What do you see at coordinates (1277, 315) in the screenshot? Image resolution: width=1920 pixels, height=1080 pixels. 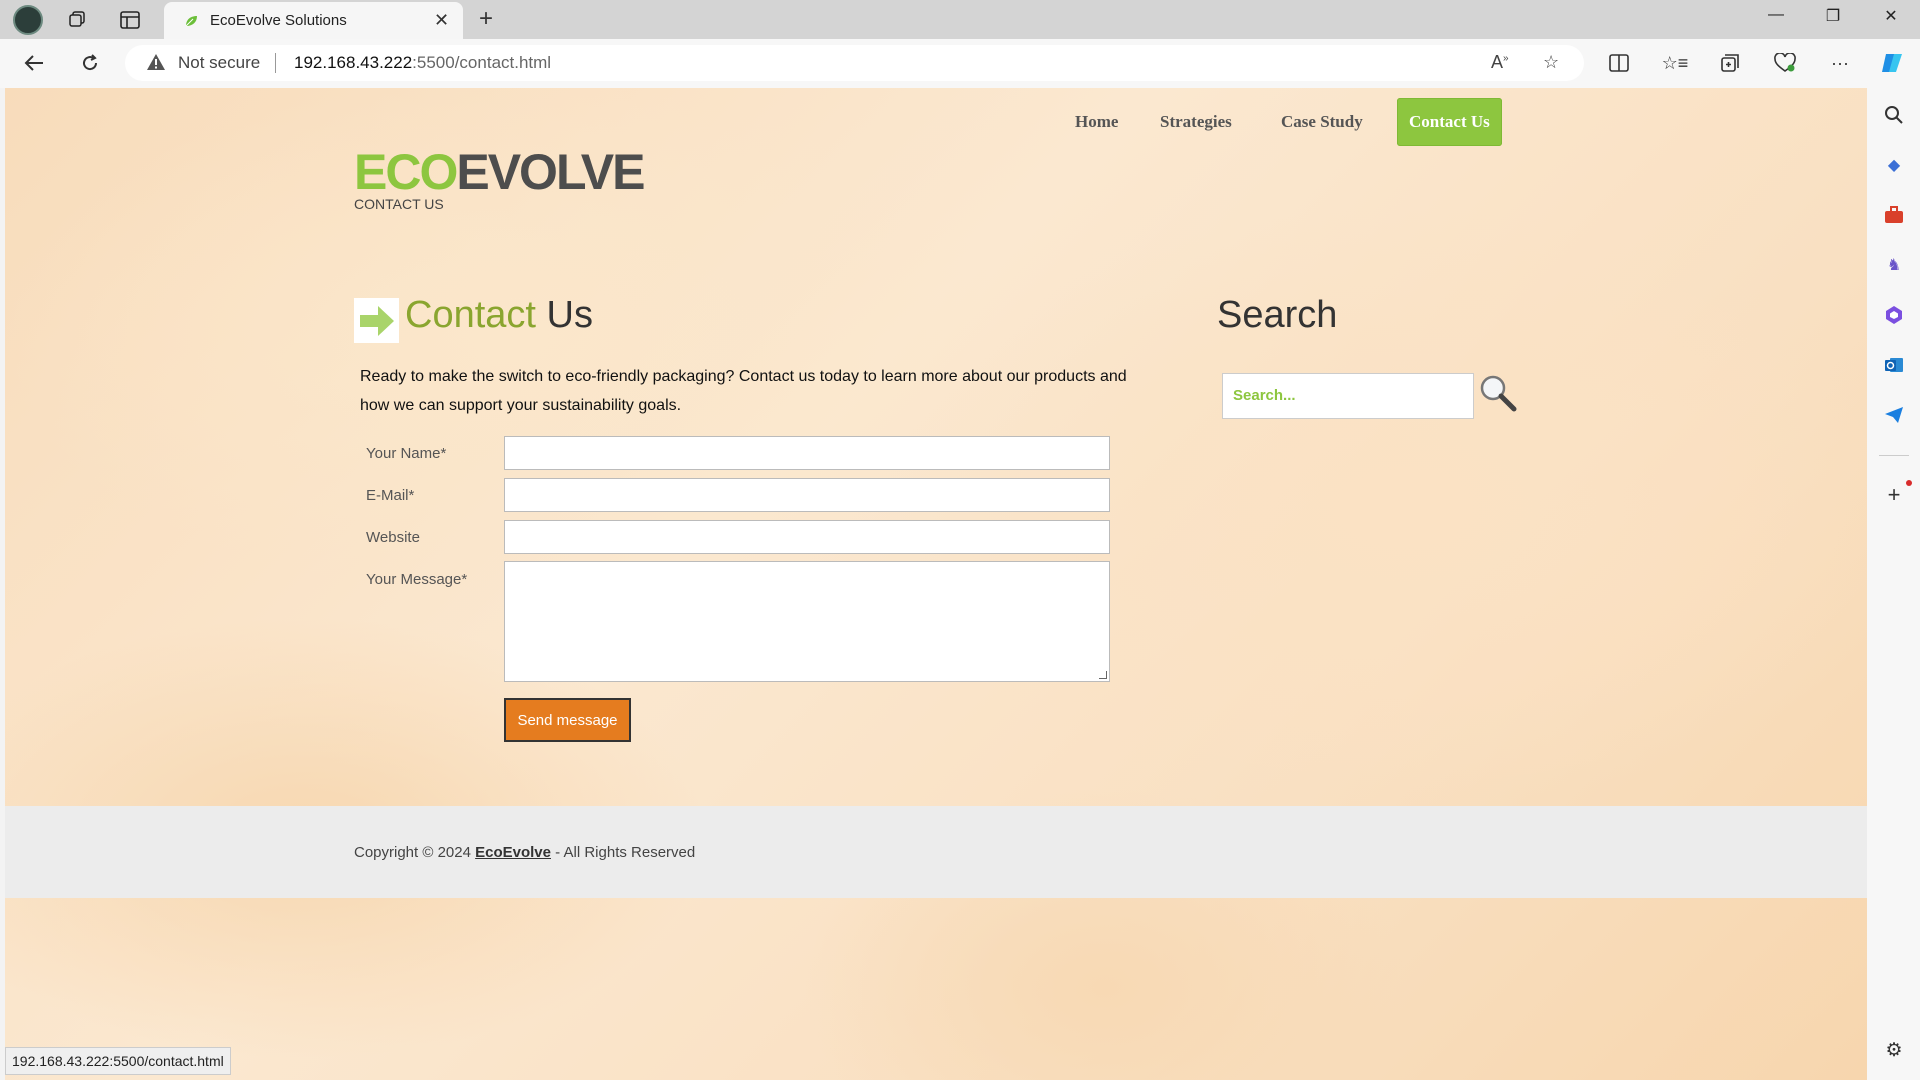 I see `search-heading: Search` at bounding box center [1277, 315].